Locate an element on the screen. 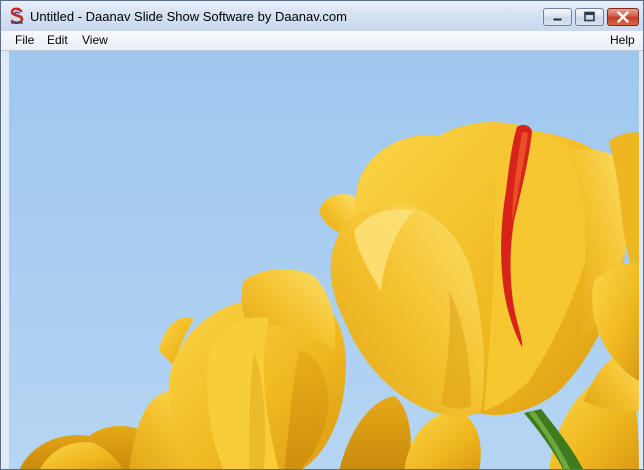 The width and height of the screenshot is (644, 470). minimize-icon is located at coordinates (557, 19).